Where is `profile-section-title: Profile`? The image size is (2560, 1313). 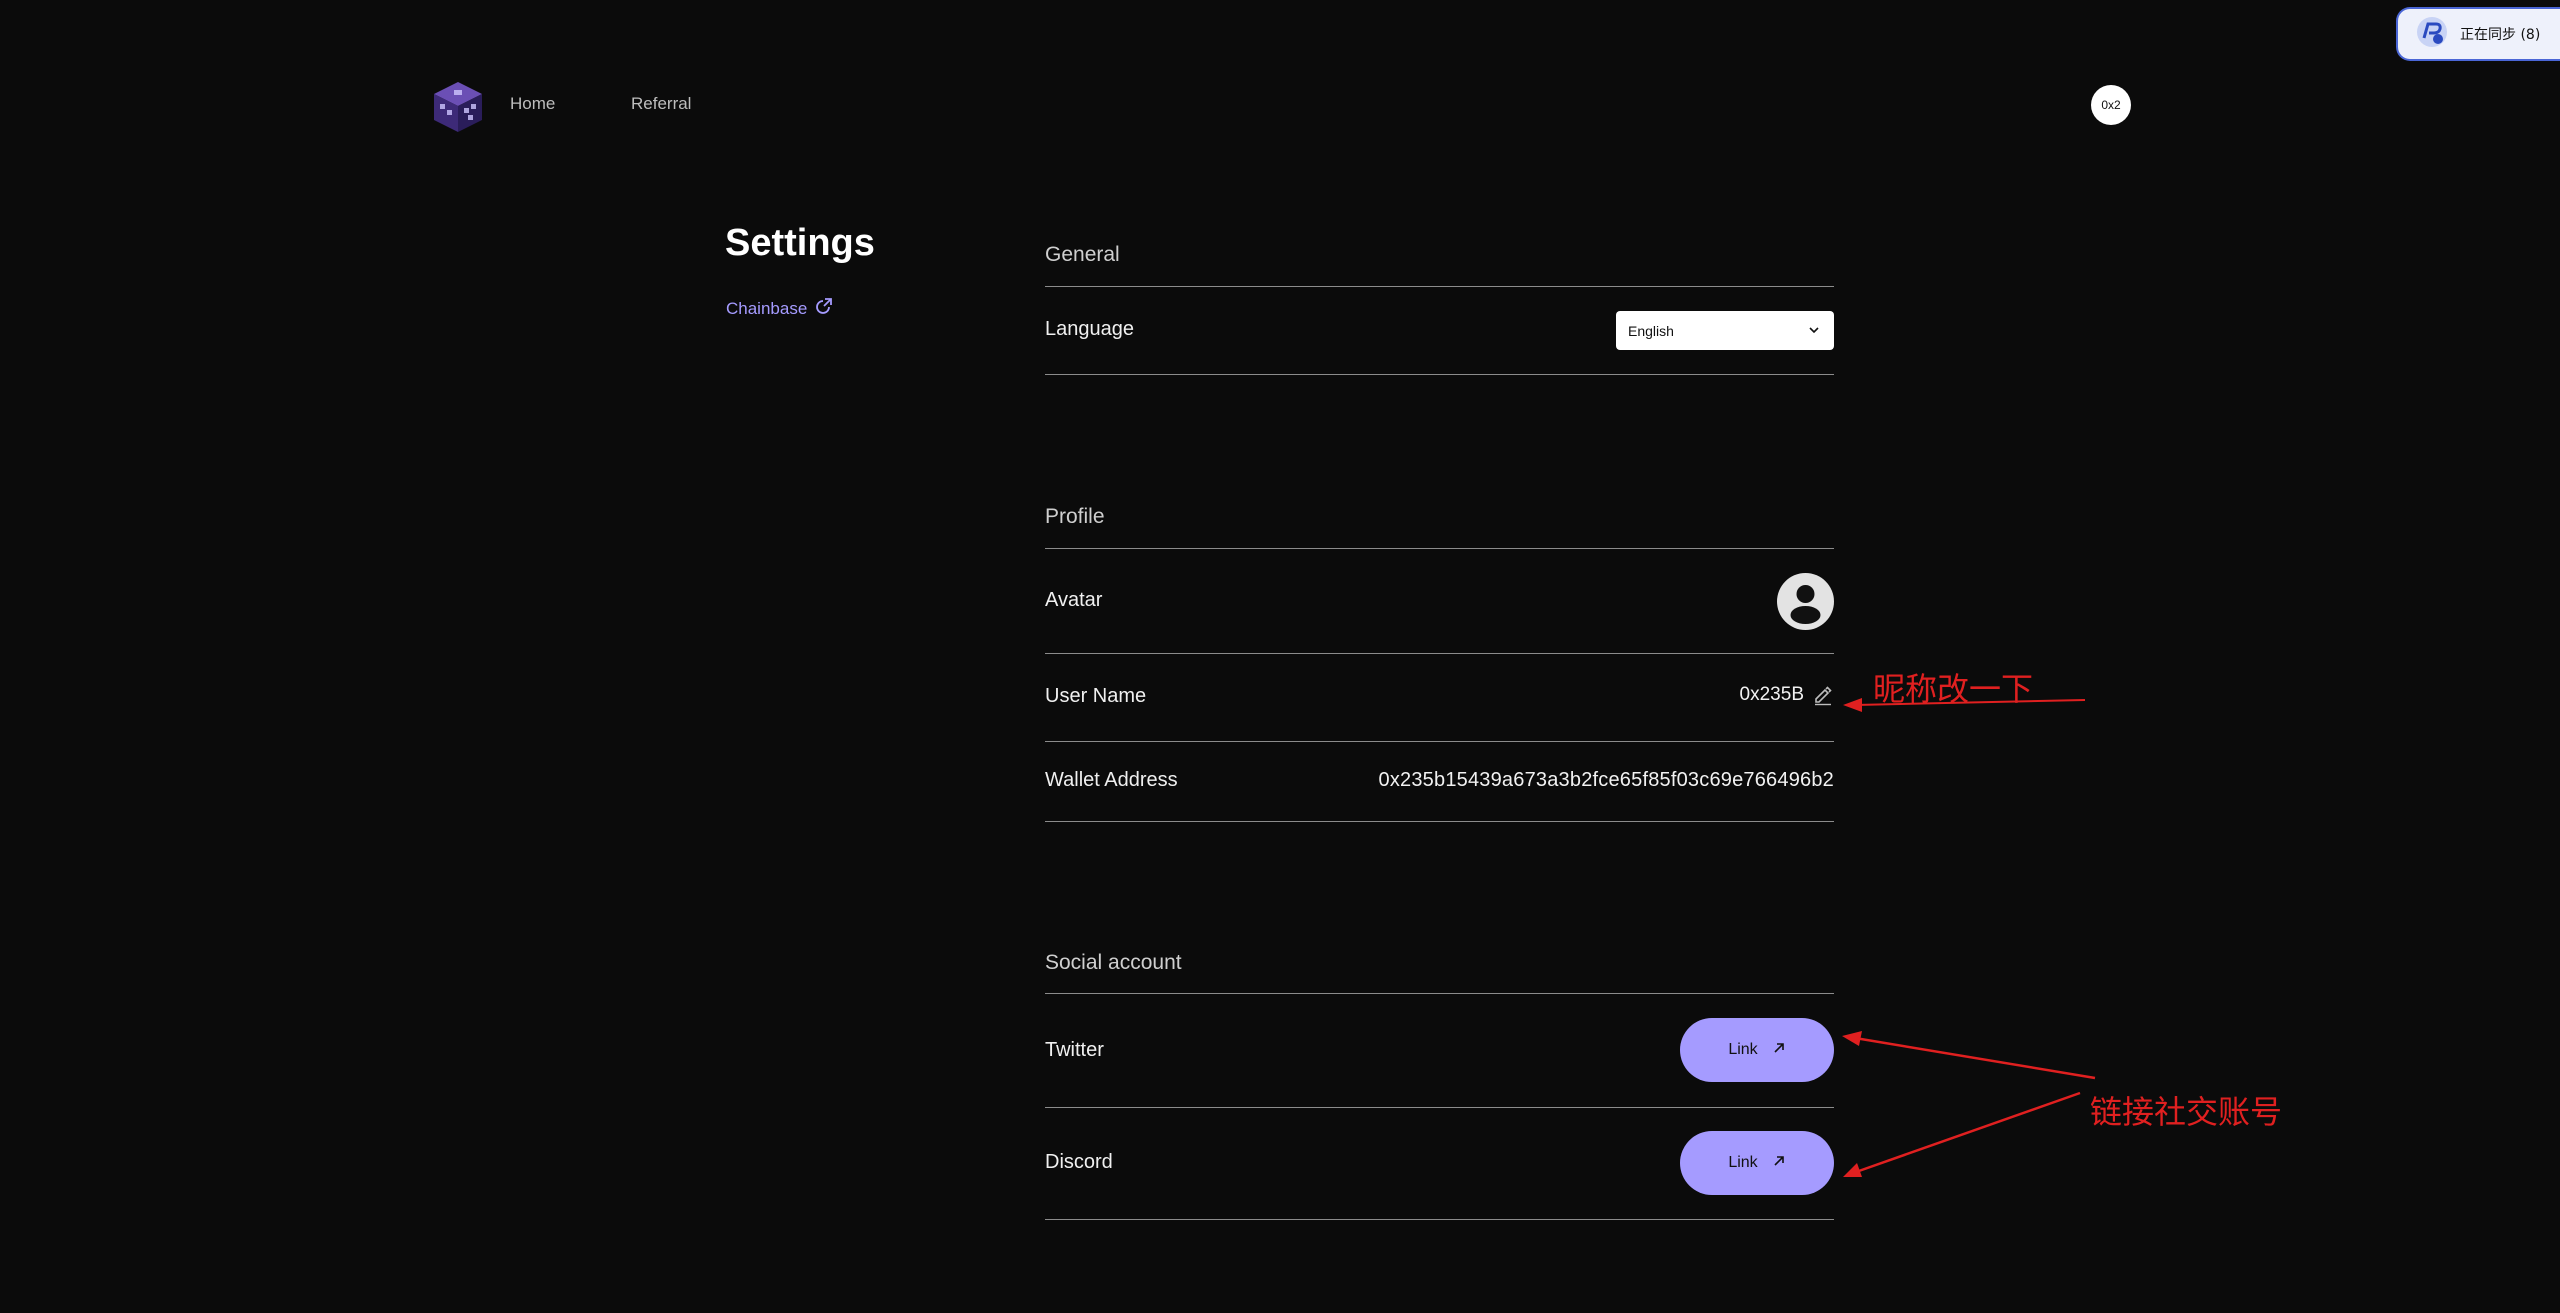
profile-section-title: Profile is located at coordinates (1075, 516).